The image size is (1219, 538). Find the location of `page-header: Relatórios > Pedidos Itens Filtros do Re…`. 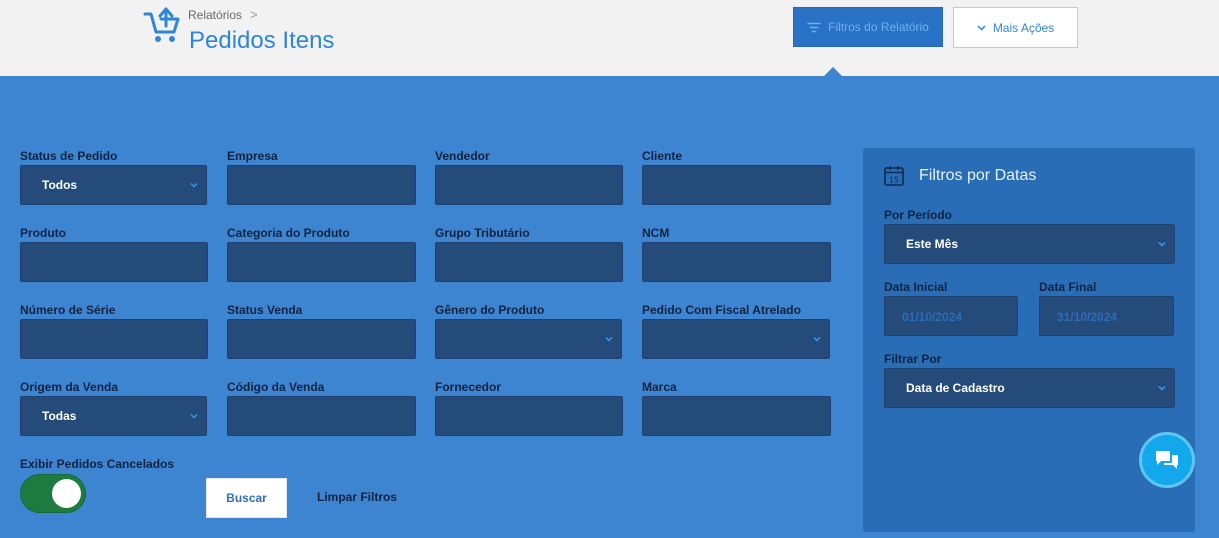

page-header: Relatórios > Pedidos Itens Filtros do Re… is located at coordinates (609, 38).